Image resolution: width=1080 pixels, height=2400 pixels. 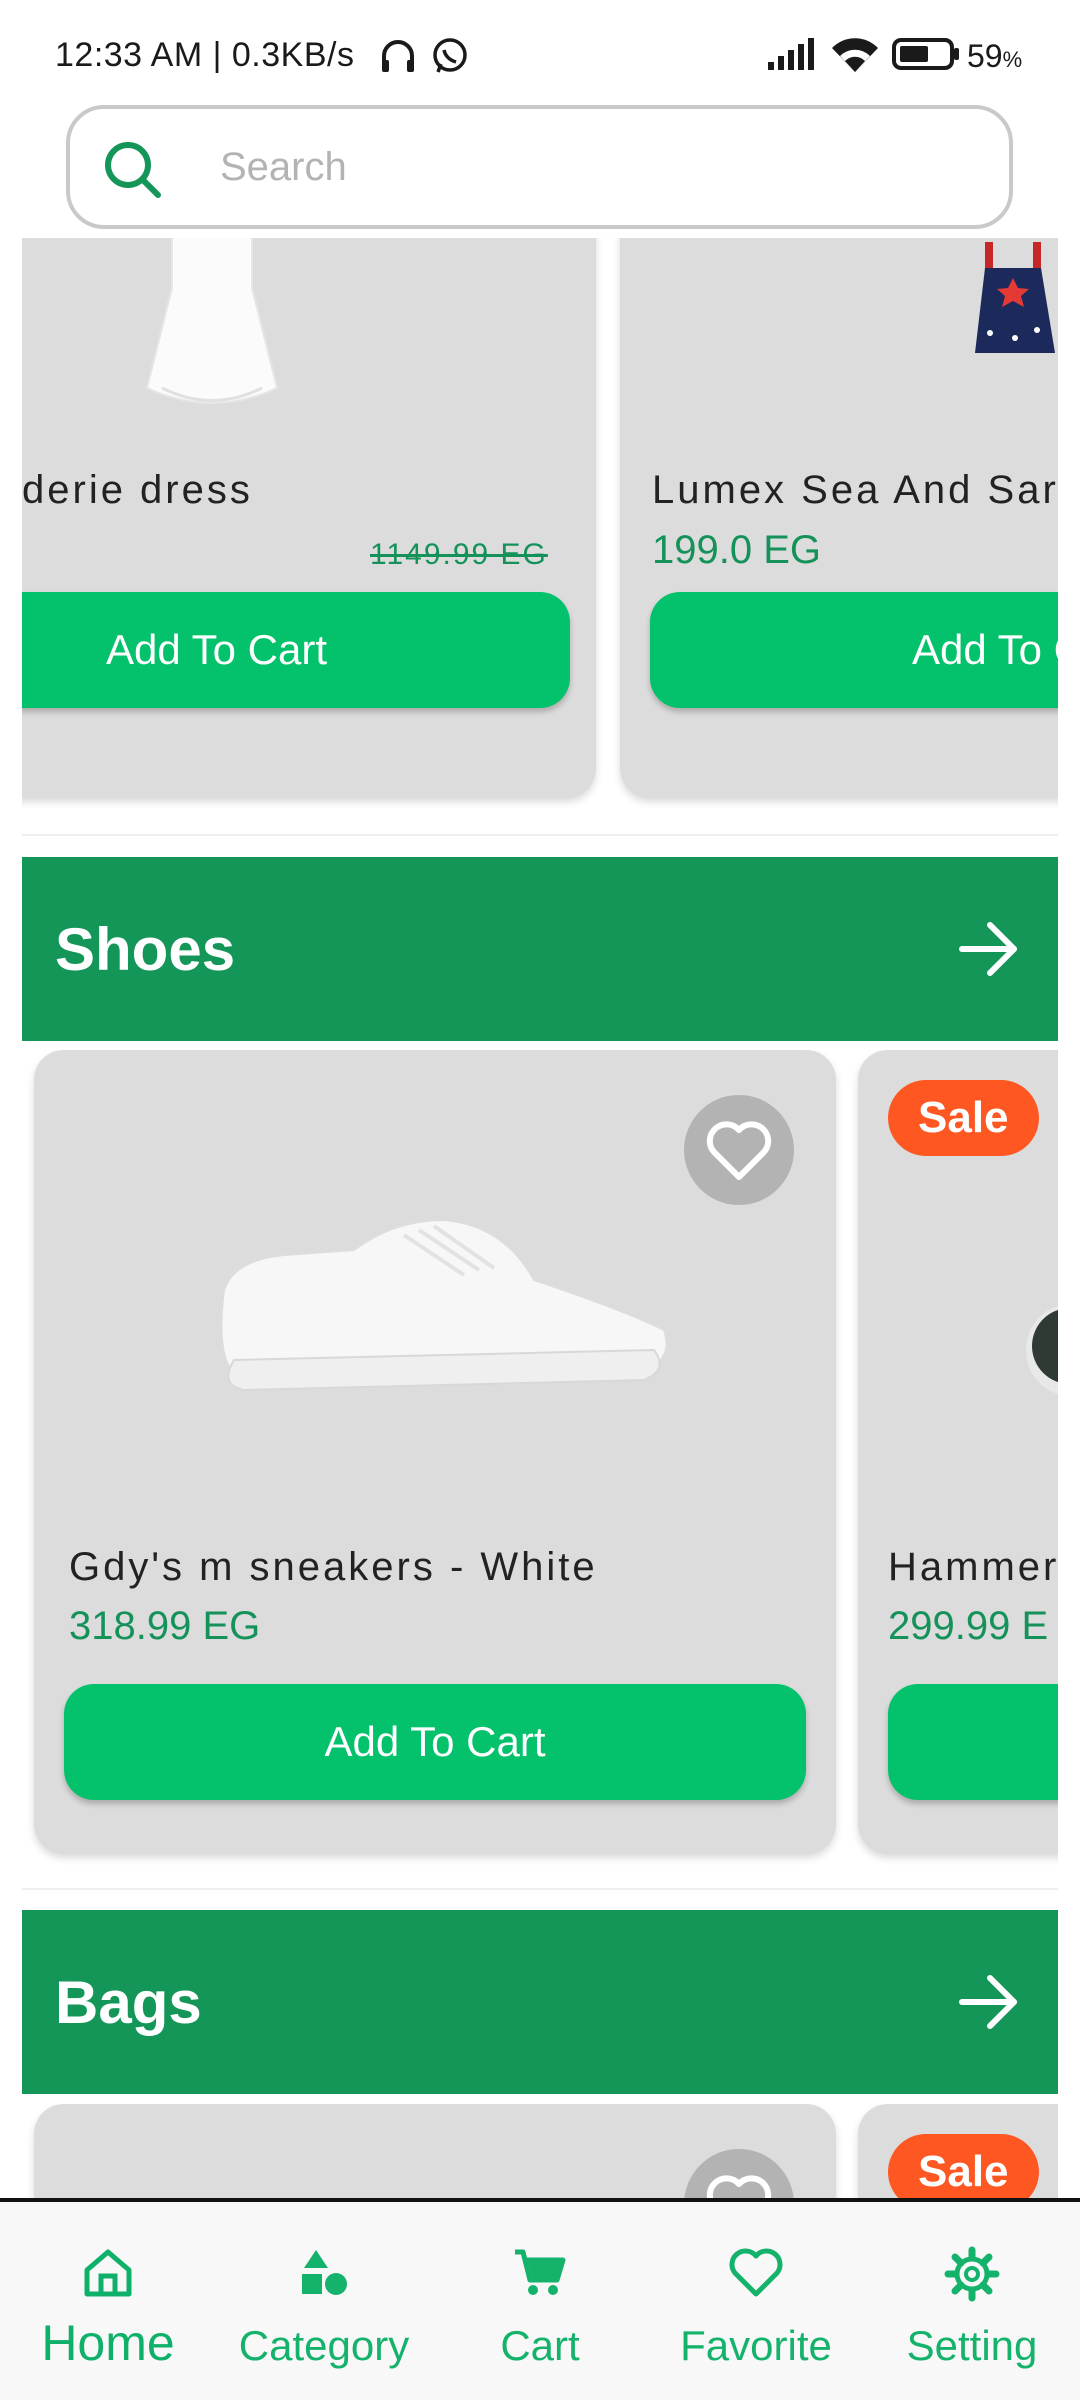 What do you see at coordinates (855, 57) in the screenshot?
I see `wifi-icon` at bounding box center [855, 57].